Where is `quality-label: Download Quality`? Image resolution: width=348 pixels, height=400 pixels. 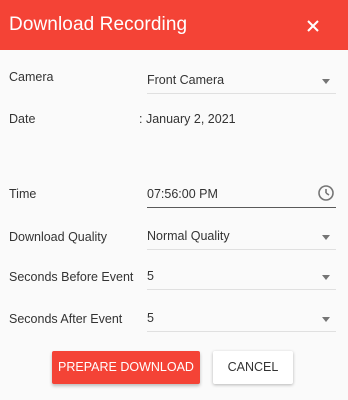
quality-label: Download Quality is located at coordinates (58, 237).